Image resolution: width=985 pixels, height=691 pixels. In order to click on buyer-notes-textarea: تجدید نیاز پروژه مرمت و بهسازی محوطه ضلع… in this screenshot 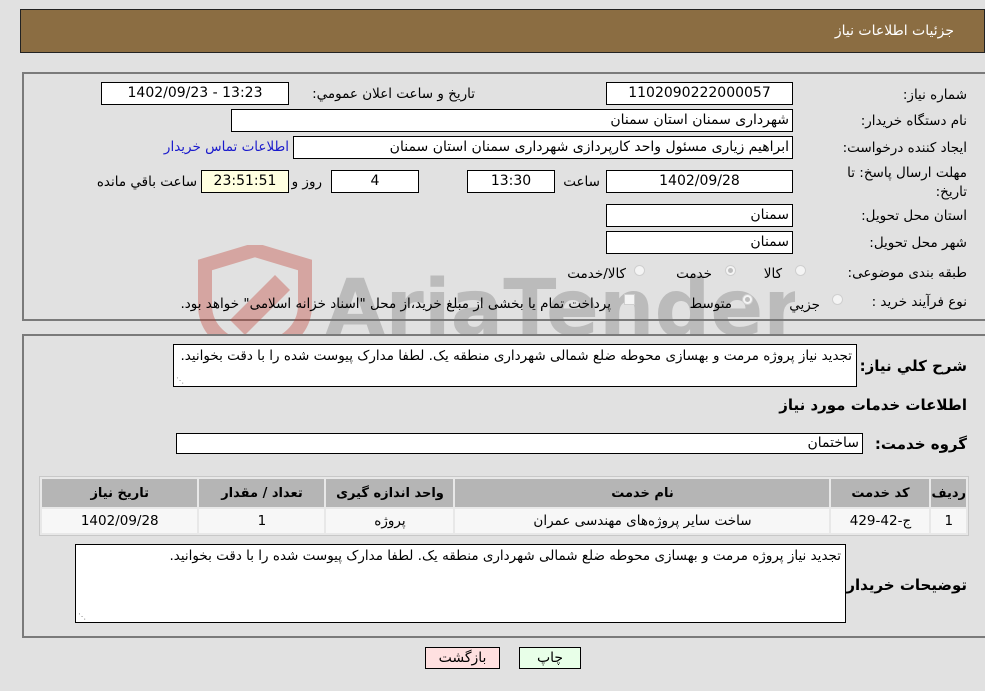, I will do `click(460, 583)`.